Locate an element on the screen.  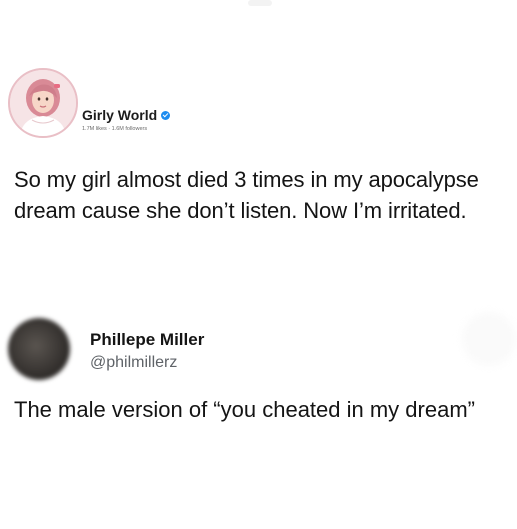
post1-name-row: Girly World is located at coordinates (126, 115).